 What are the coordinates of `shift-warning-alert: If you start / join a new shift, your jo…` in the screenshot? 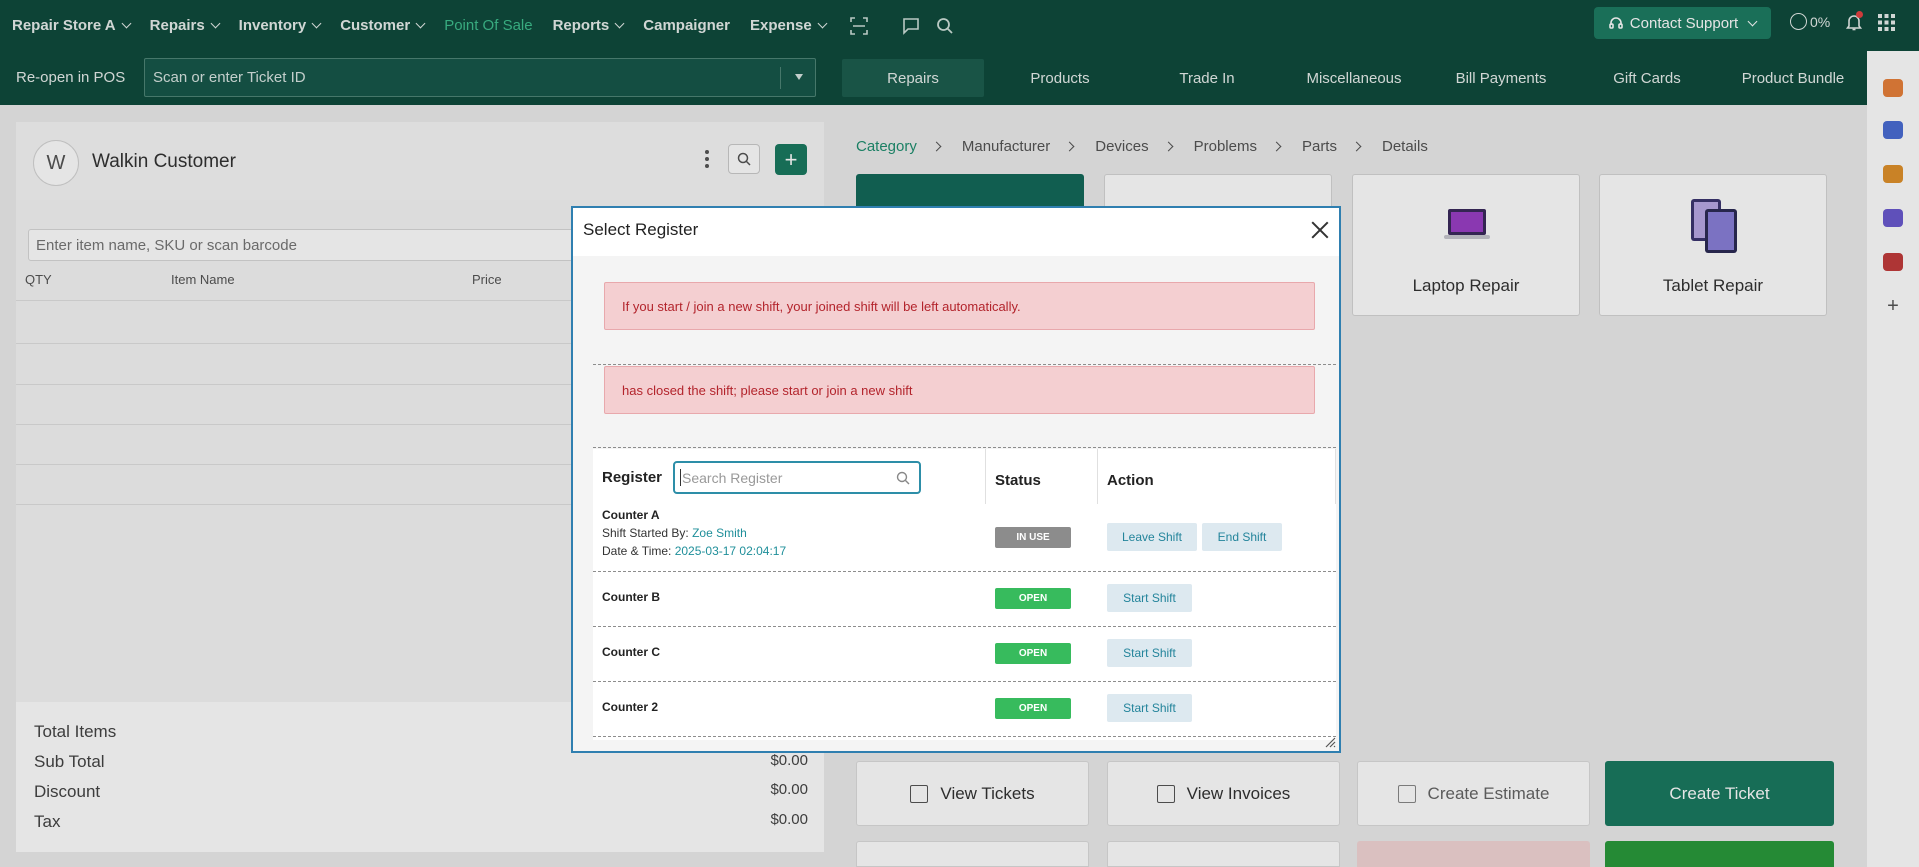 It's located at (959, 306).